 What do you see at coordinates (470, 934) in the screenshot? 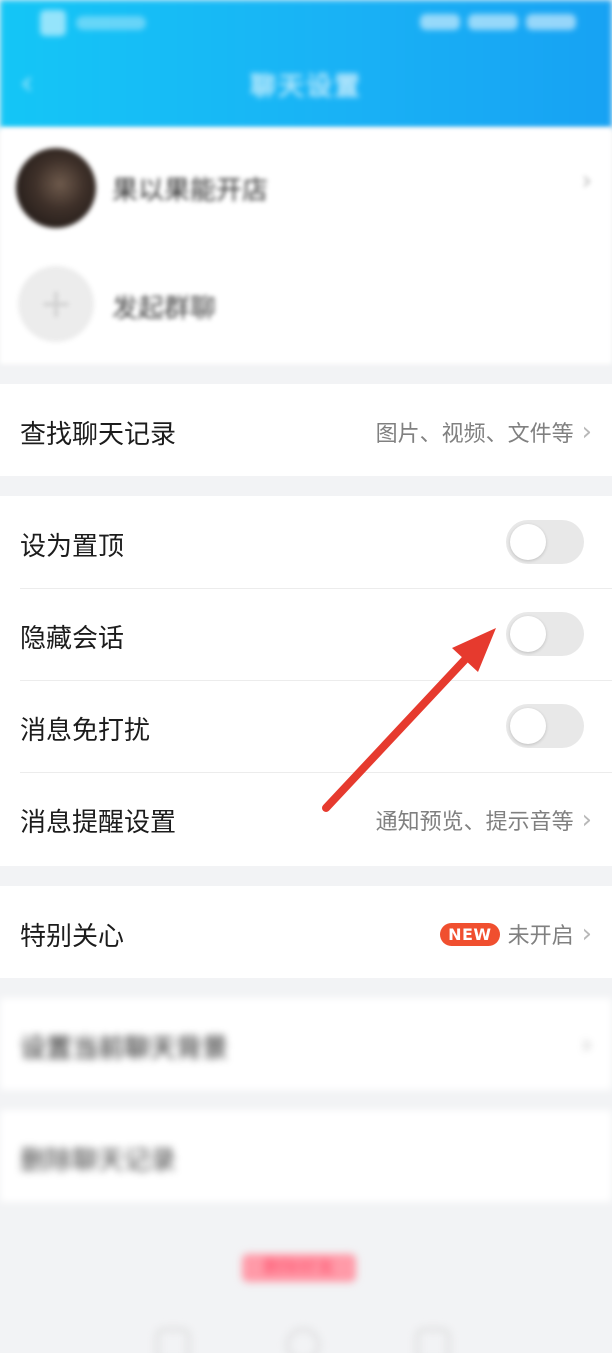
I see `new-badge: NEW` at bounding box center [470, 934].